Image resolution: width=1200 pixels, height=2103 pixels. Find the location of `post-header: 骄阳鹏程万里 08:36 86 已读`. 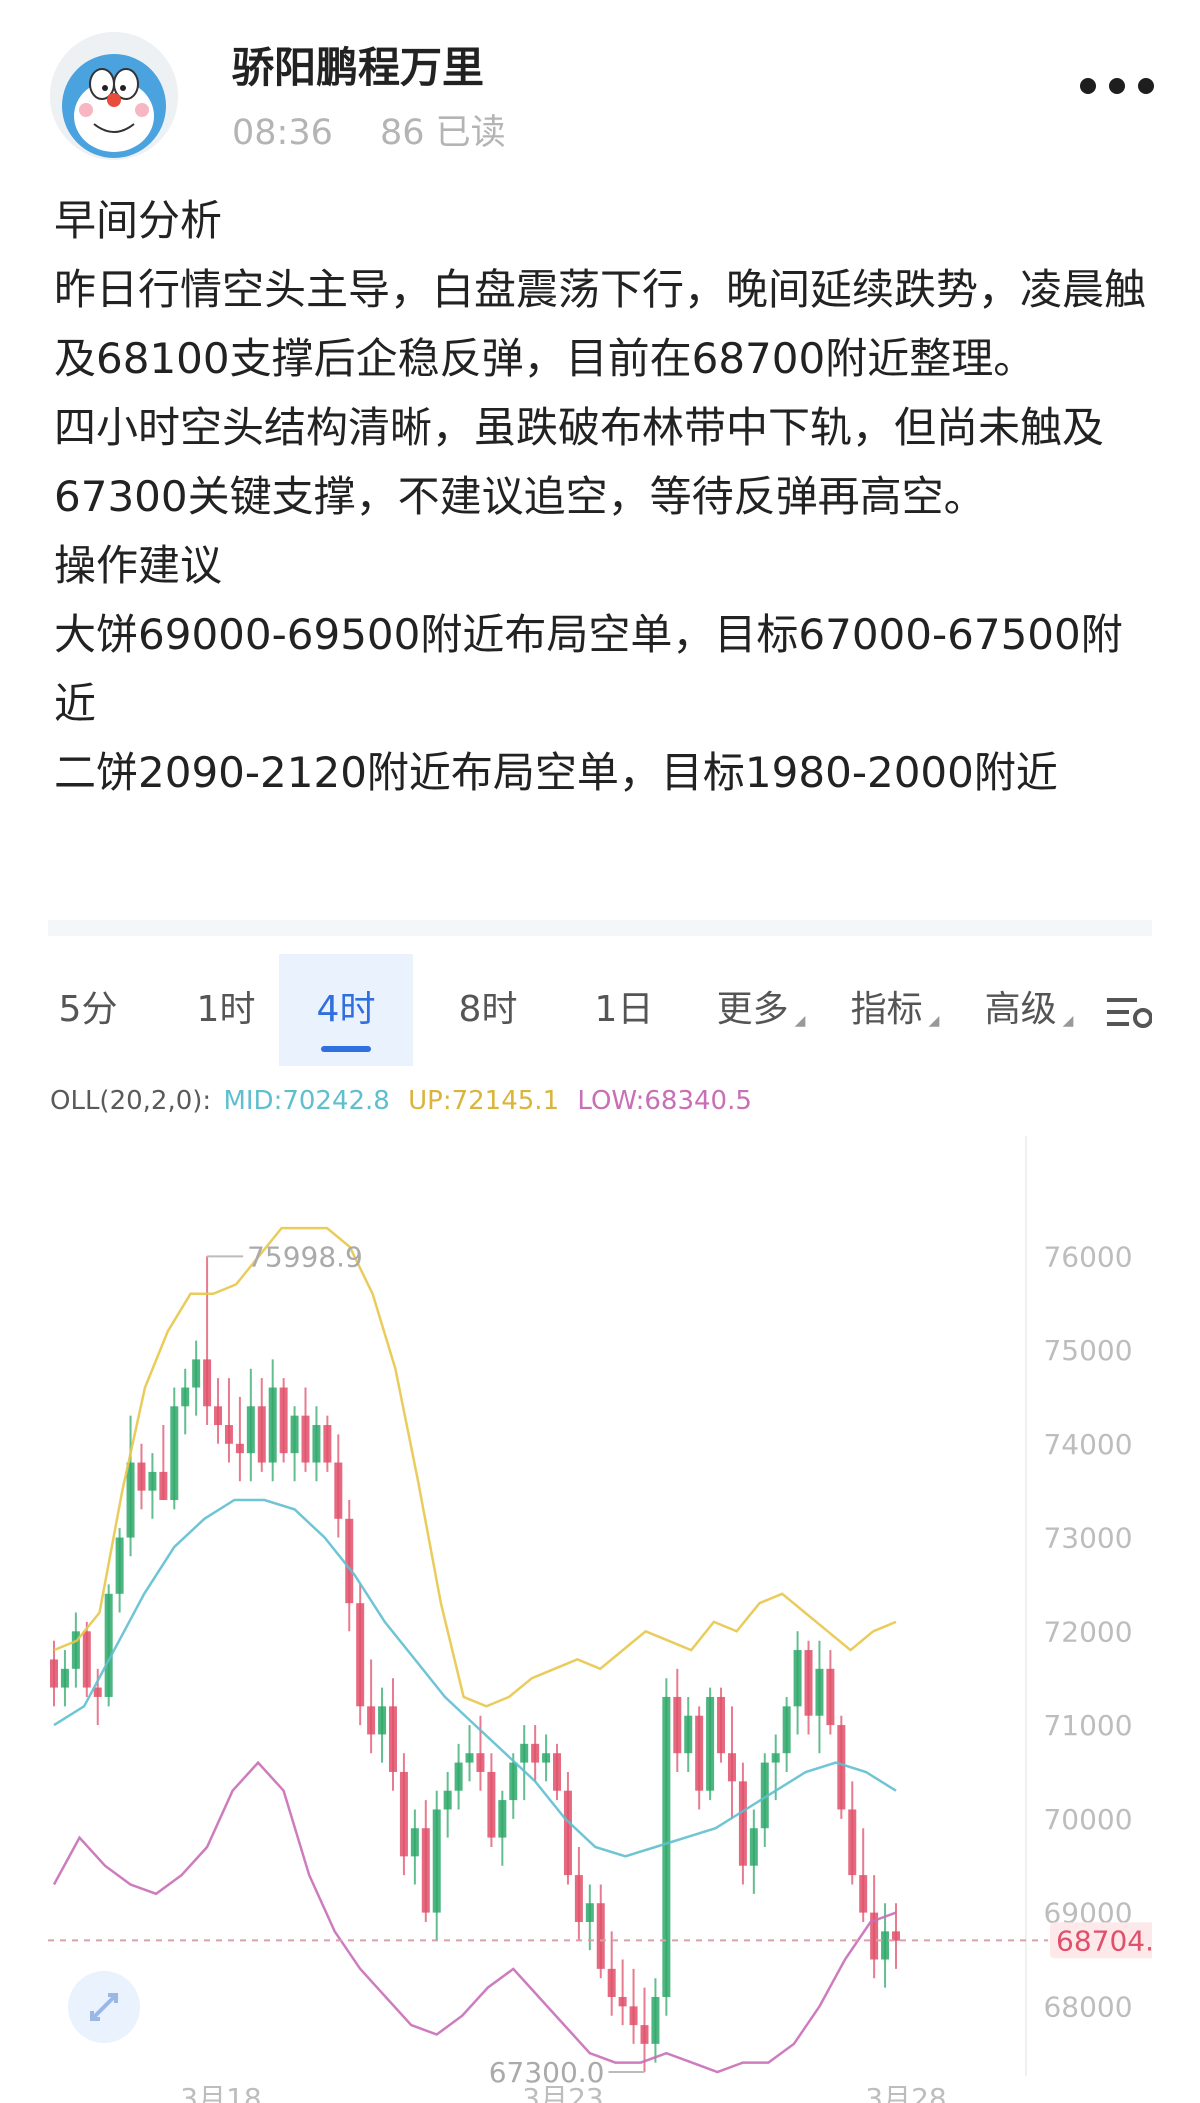

post-header: 骄阳鹏程万里 08:36 86 已读 is located at coordinates (600, 85).